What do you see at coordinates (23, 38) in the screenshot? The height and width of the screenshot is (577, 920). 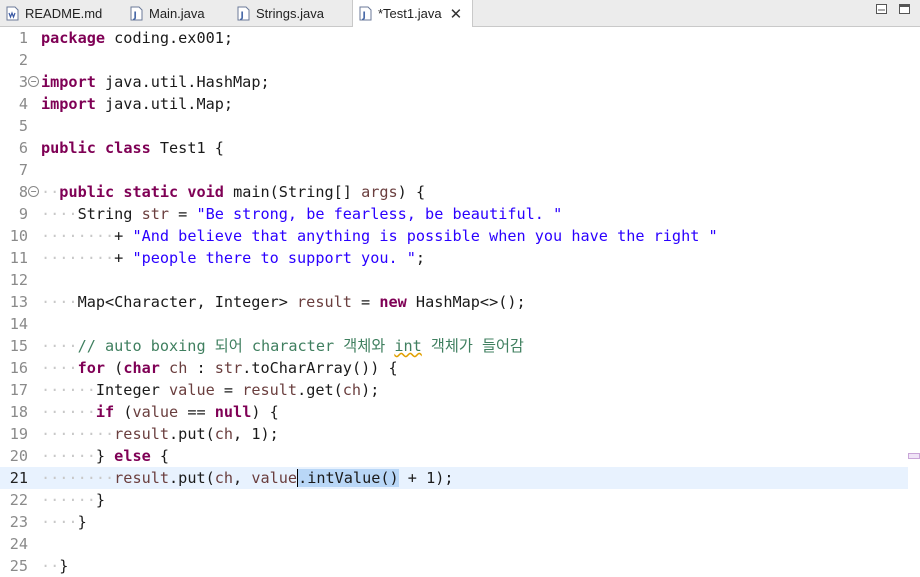 I see `line-number: 1` at bounding box center [23, 38].